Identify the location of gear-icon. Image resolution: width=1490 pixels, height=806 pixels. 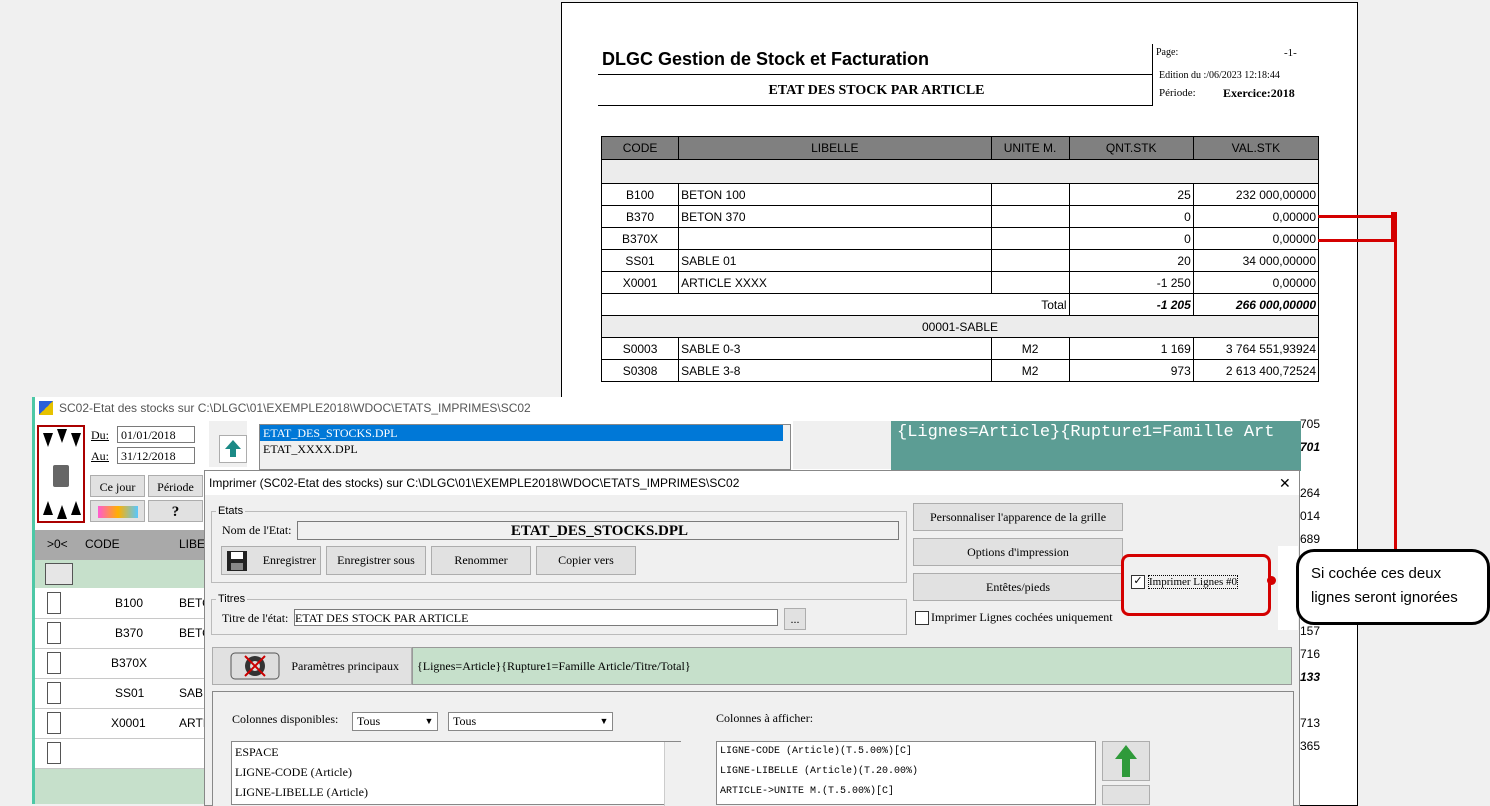
(255, 666).